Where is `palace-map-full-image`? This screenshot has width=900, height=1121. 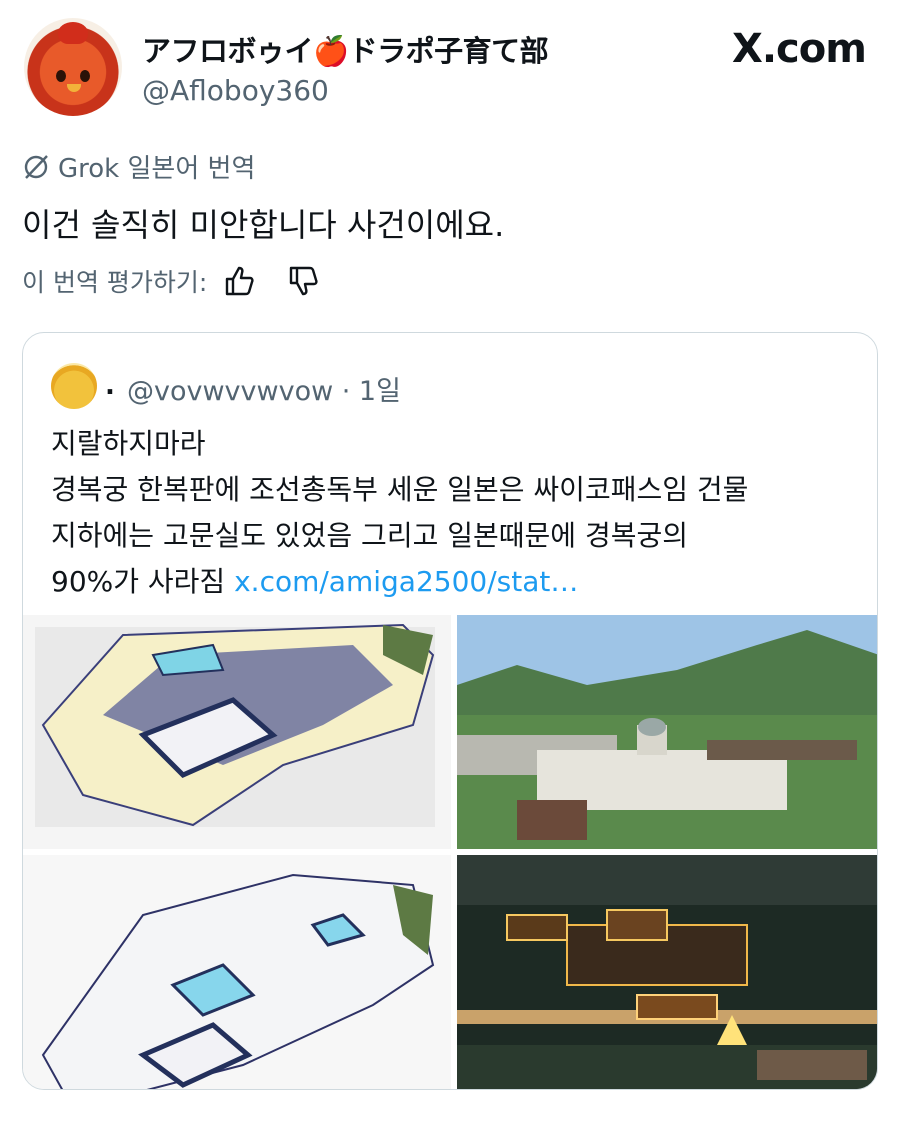 palace-map-full-image is located at coordinates (237, 732).